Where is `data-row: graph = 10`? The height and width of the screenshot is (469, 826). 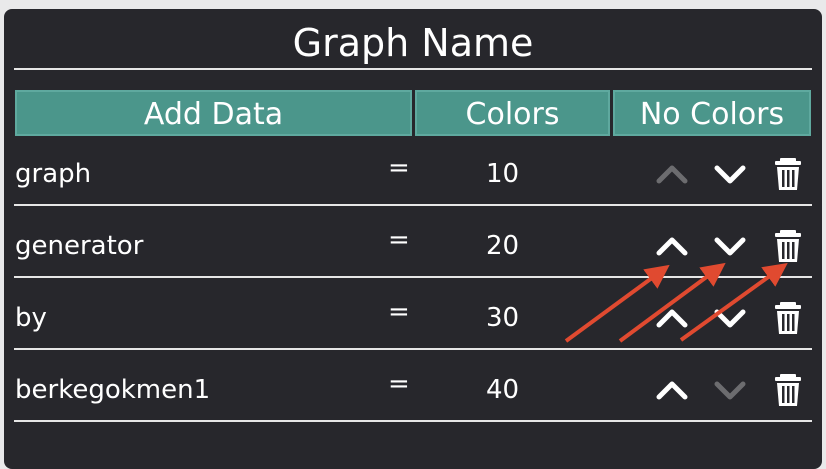 data-row: graph = 10 is located at coordinates (413, 179).